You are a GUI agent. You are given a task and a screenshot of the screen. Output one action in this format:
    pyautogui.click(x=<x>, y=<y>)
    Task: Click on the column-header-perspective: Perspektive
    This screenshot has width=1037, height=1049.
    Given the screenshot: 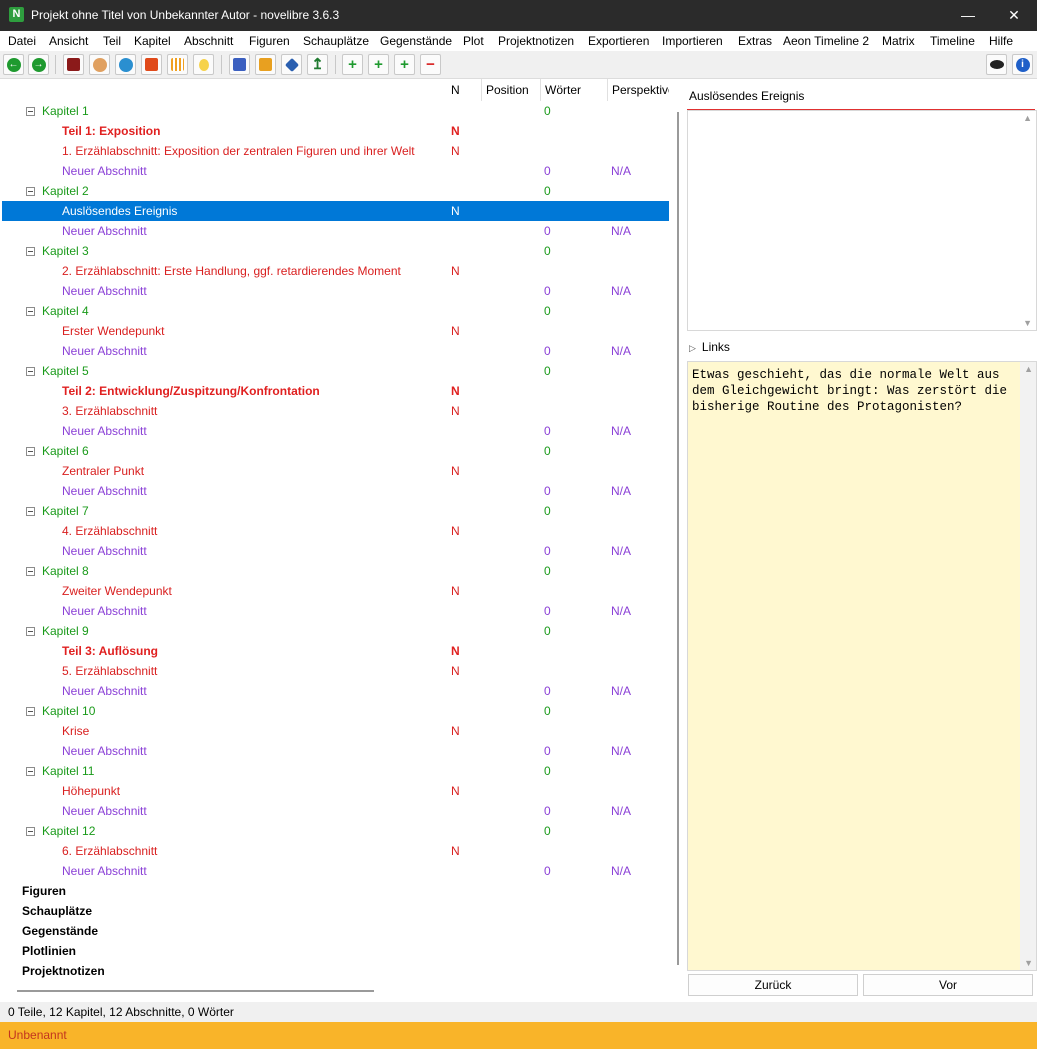 What is the action you would take?
    pyautogui.click(x=638, y=90)
    